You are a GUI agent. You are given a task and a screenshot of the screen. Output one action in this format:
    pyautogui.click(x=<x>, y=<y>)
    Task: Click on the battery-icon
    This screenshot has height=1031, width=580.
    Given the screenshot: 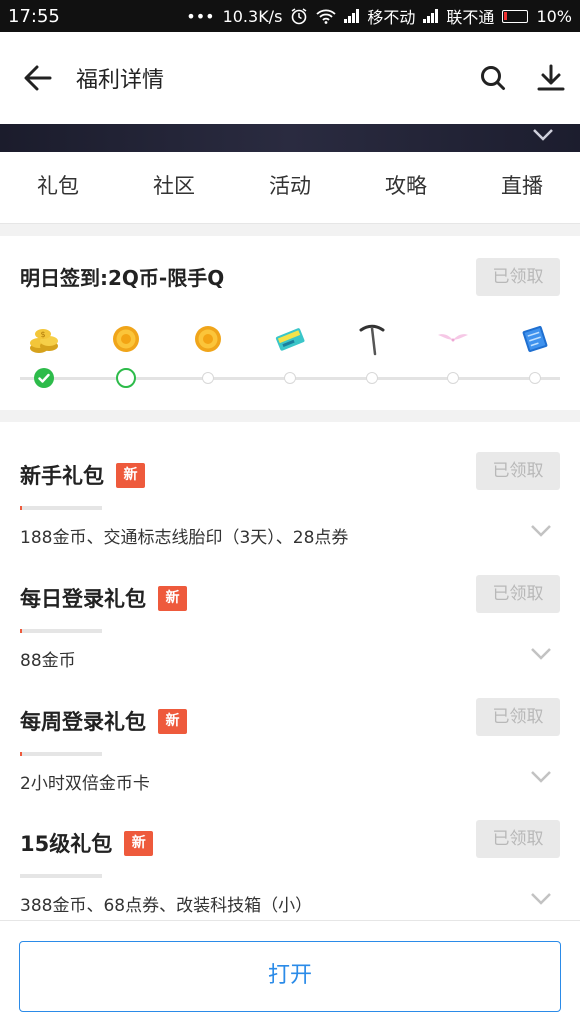 What is the action you would take?
    pyautogui.click(x=515, y=16)
    